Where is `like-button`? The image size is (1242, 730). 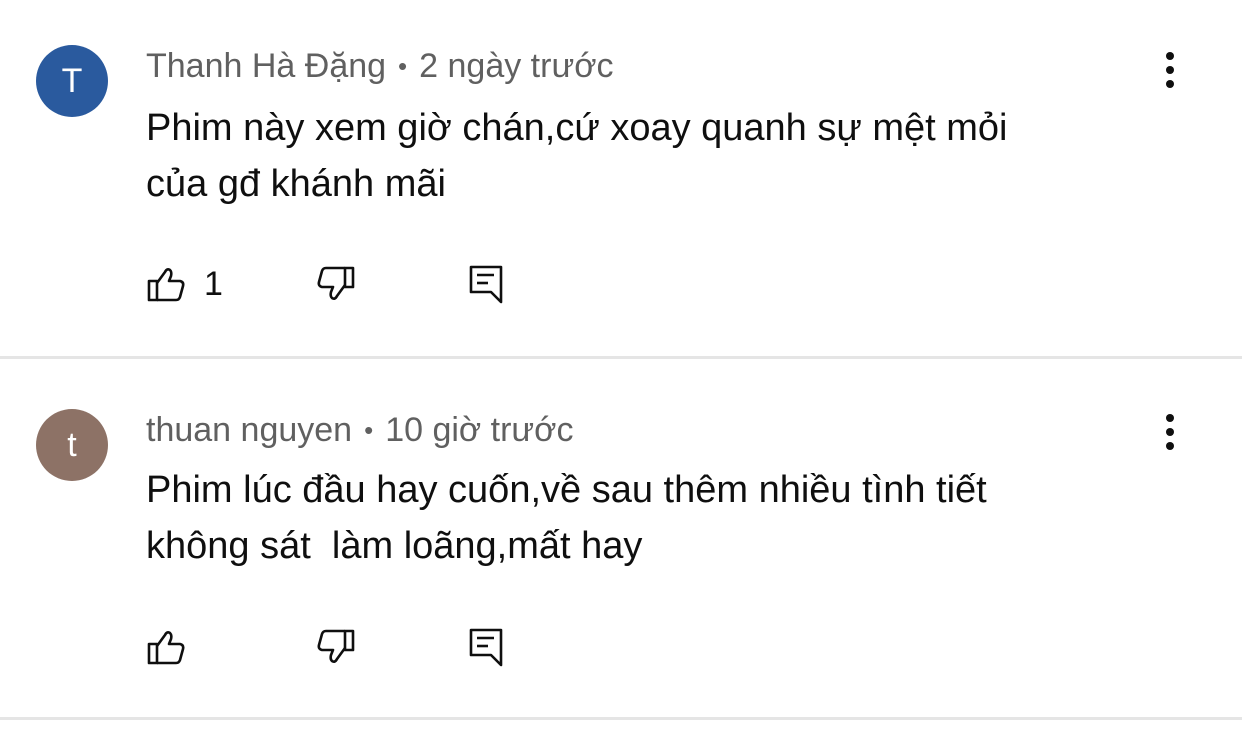 like-button is located at coordinates (166, 647).